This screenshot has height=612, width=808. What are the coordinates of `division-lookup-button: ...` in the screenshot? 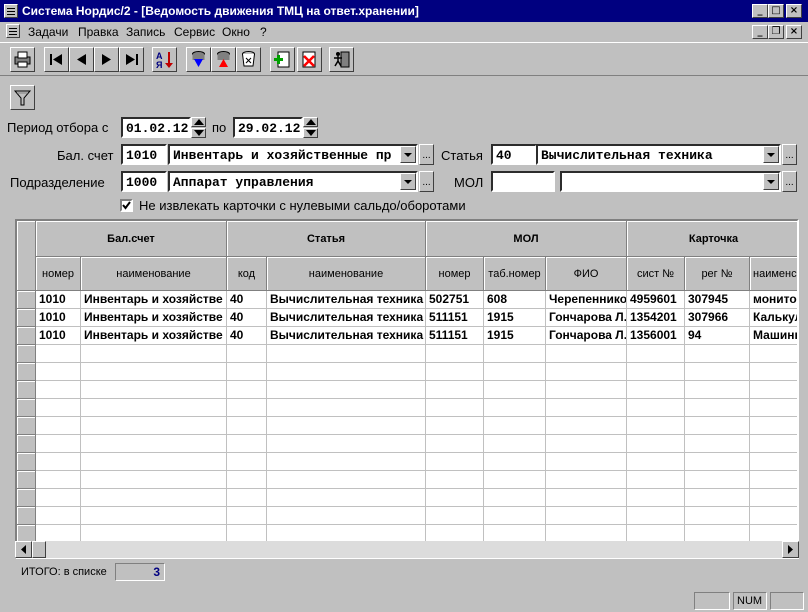 It's located at (426, 181).